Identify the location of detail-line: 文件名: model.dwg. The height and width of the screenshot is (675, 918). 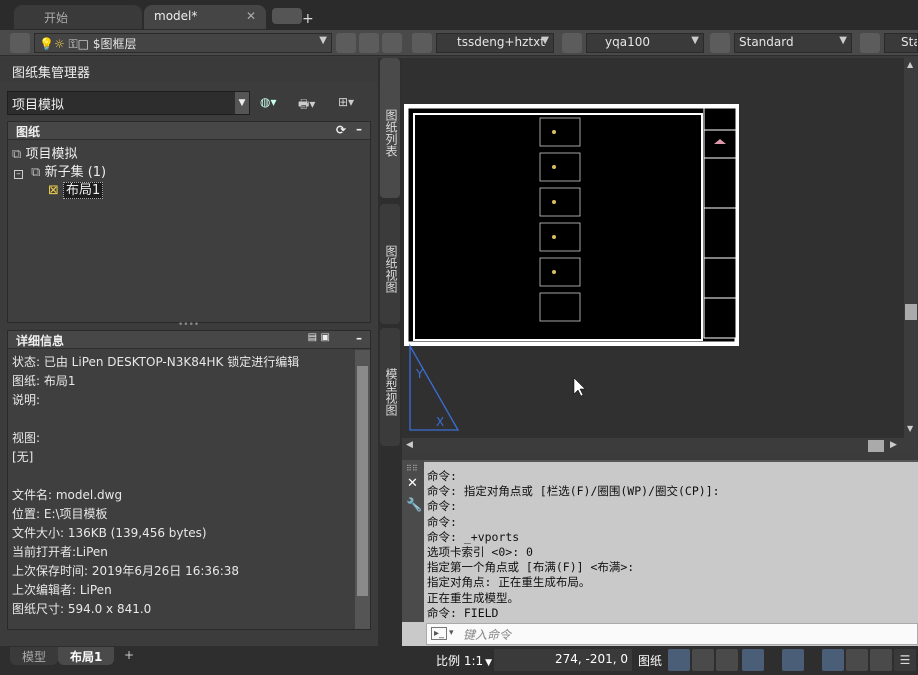
(67, 495).